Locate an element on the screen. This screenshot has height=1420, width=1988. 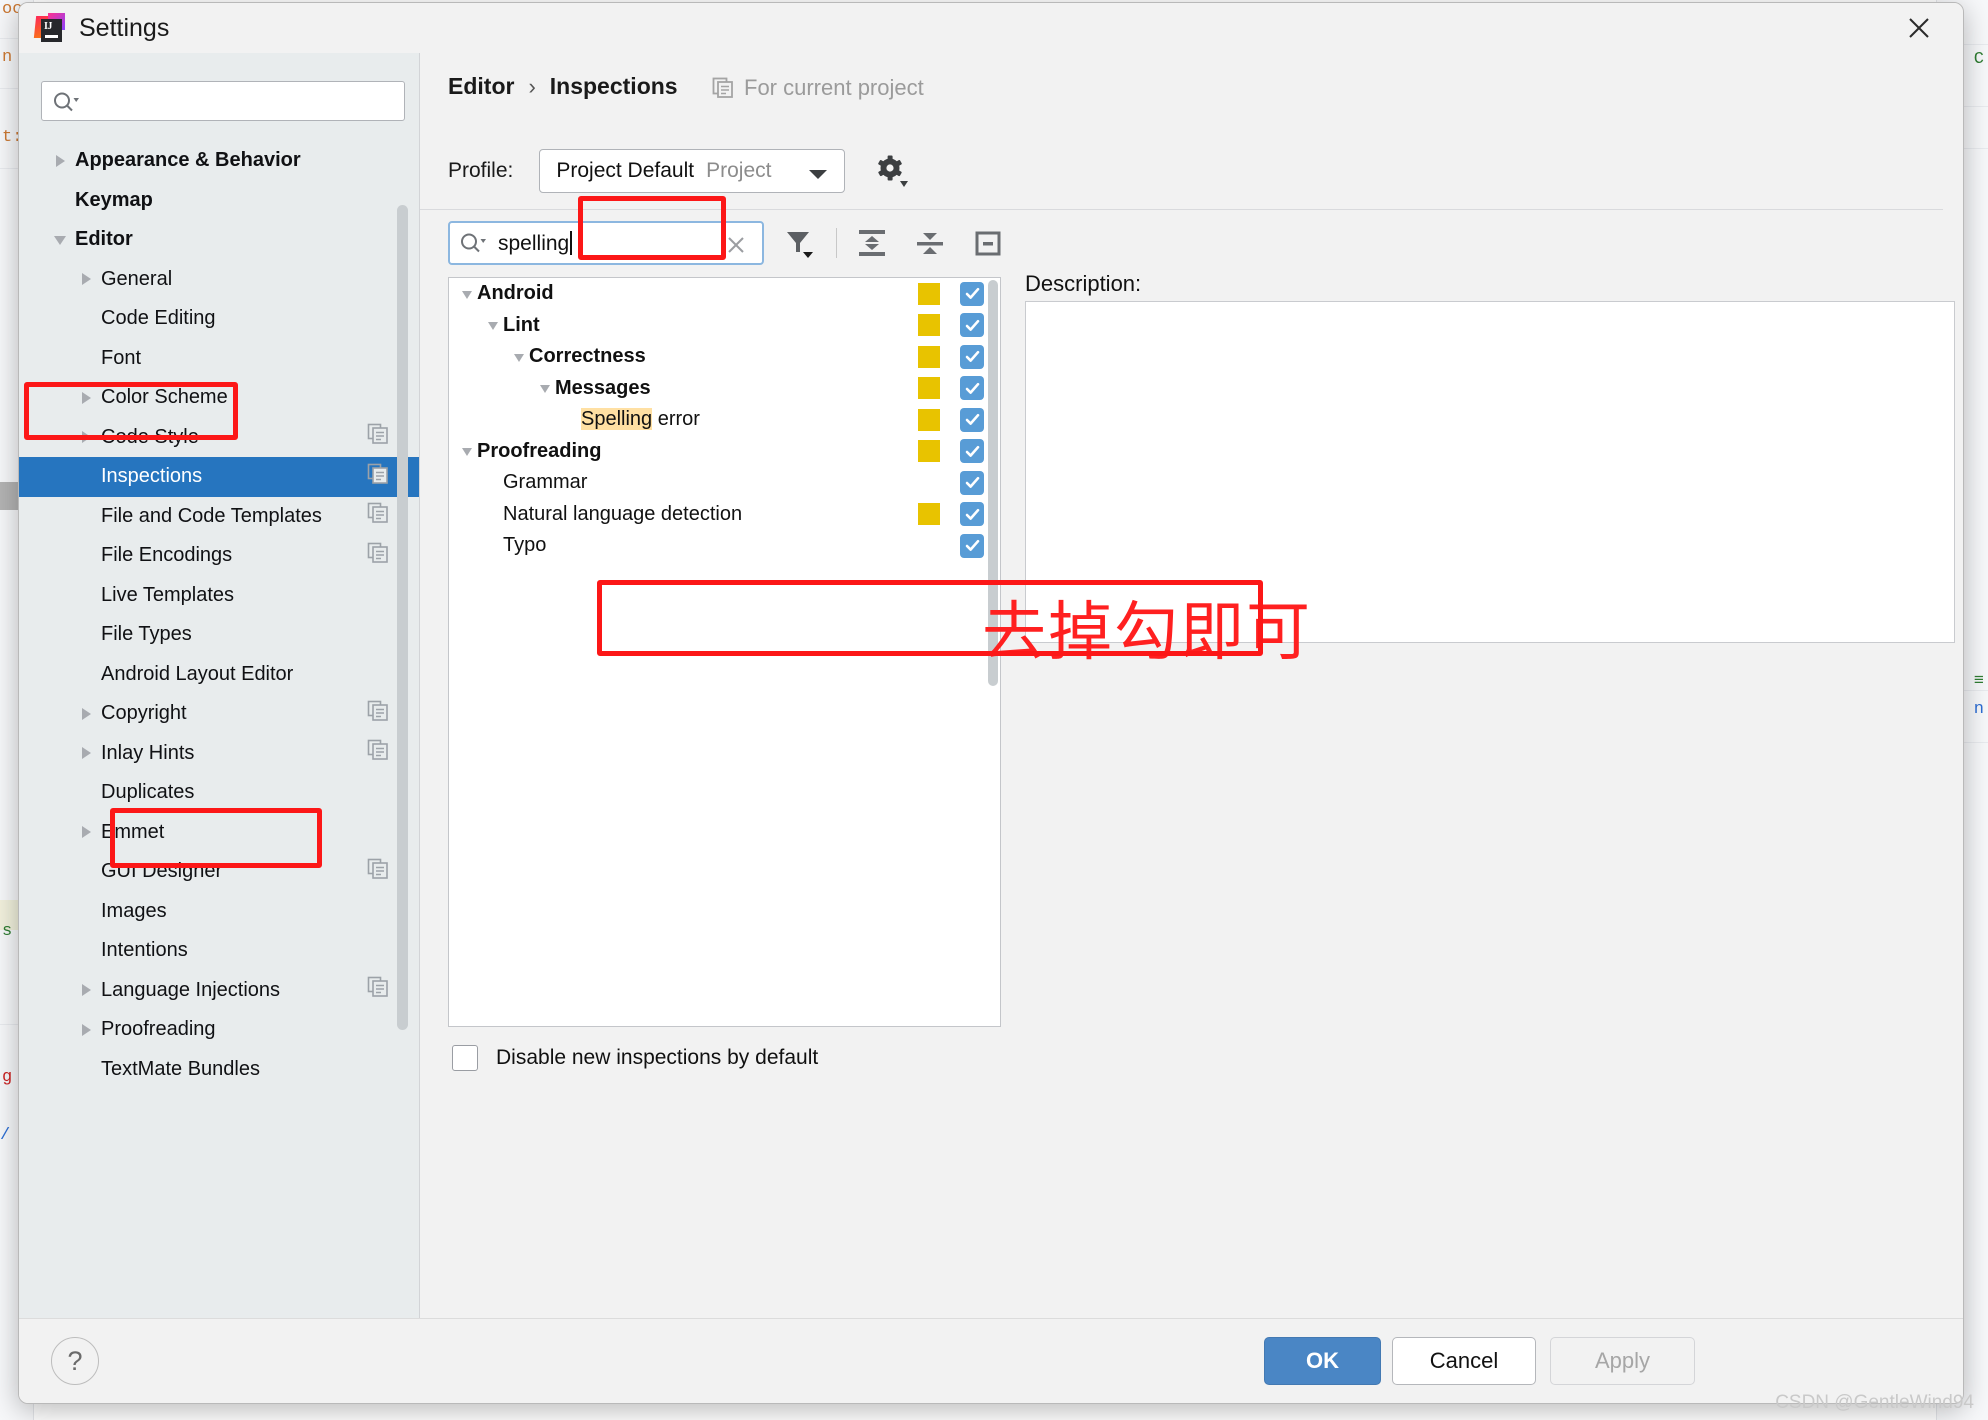
sidebar-item-inlay-hints: Inlay Hints is located at coordinates (219, 754).